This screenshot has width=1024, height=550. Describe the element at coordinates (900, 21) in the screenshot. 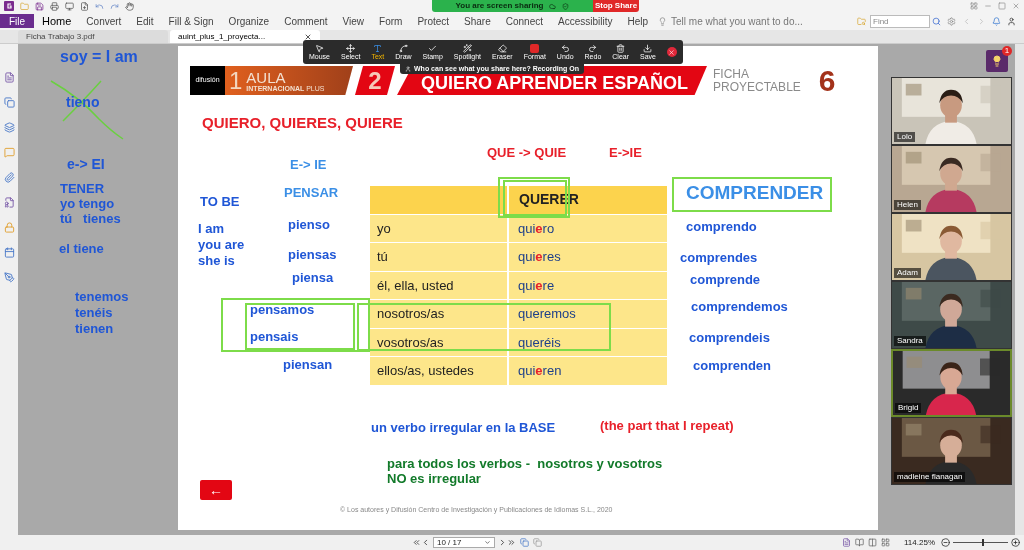

I see `find-field: Find` at that location.